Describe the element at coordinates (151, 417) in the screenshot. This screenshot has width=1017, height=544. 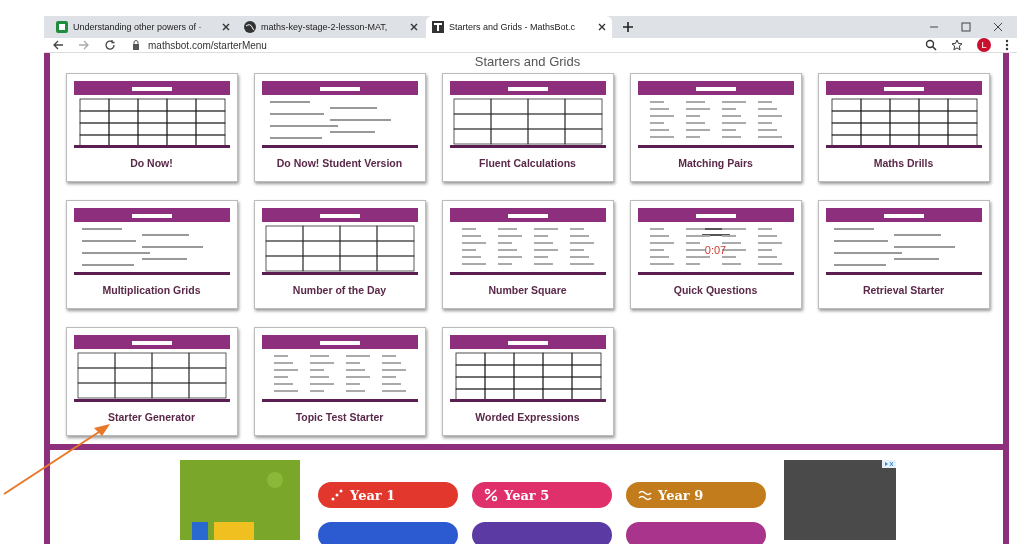
I see `card-title: Starter Generator` at that location.